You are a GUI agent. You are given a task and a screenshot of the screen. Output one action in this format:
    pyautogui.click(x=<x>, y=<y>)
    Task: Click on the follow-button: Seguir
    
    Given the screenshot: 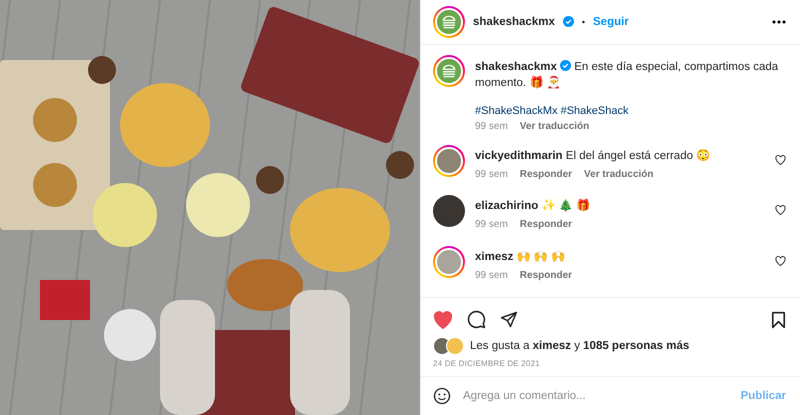 What is the action you would take?
    pyautogui.click(x=611, y=22)
    